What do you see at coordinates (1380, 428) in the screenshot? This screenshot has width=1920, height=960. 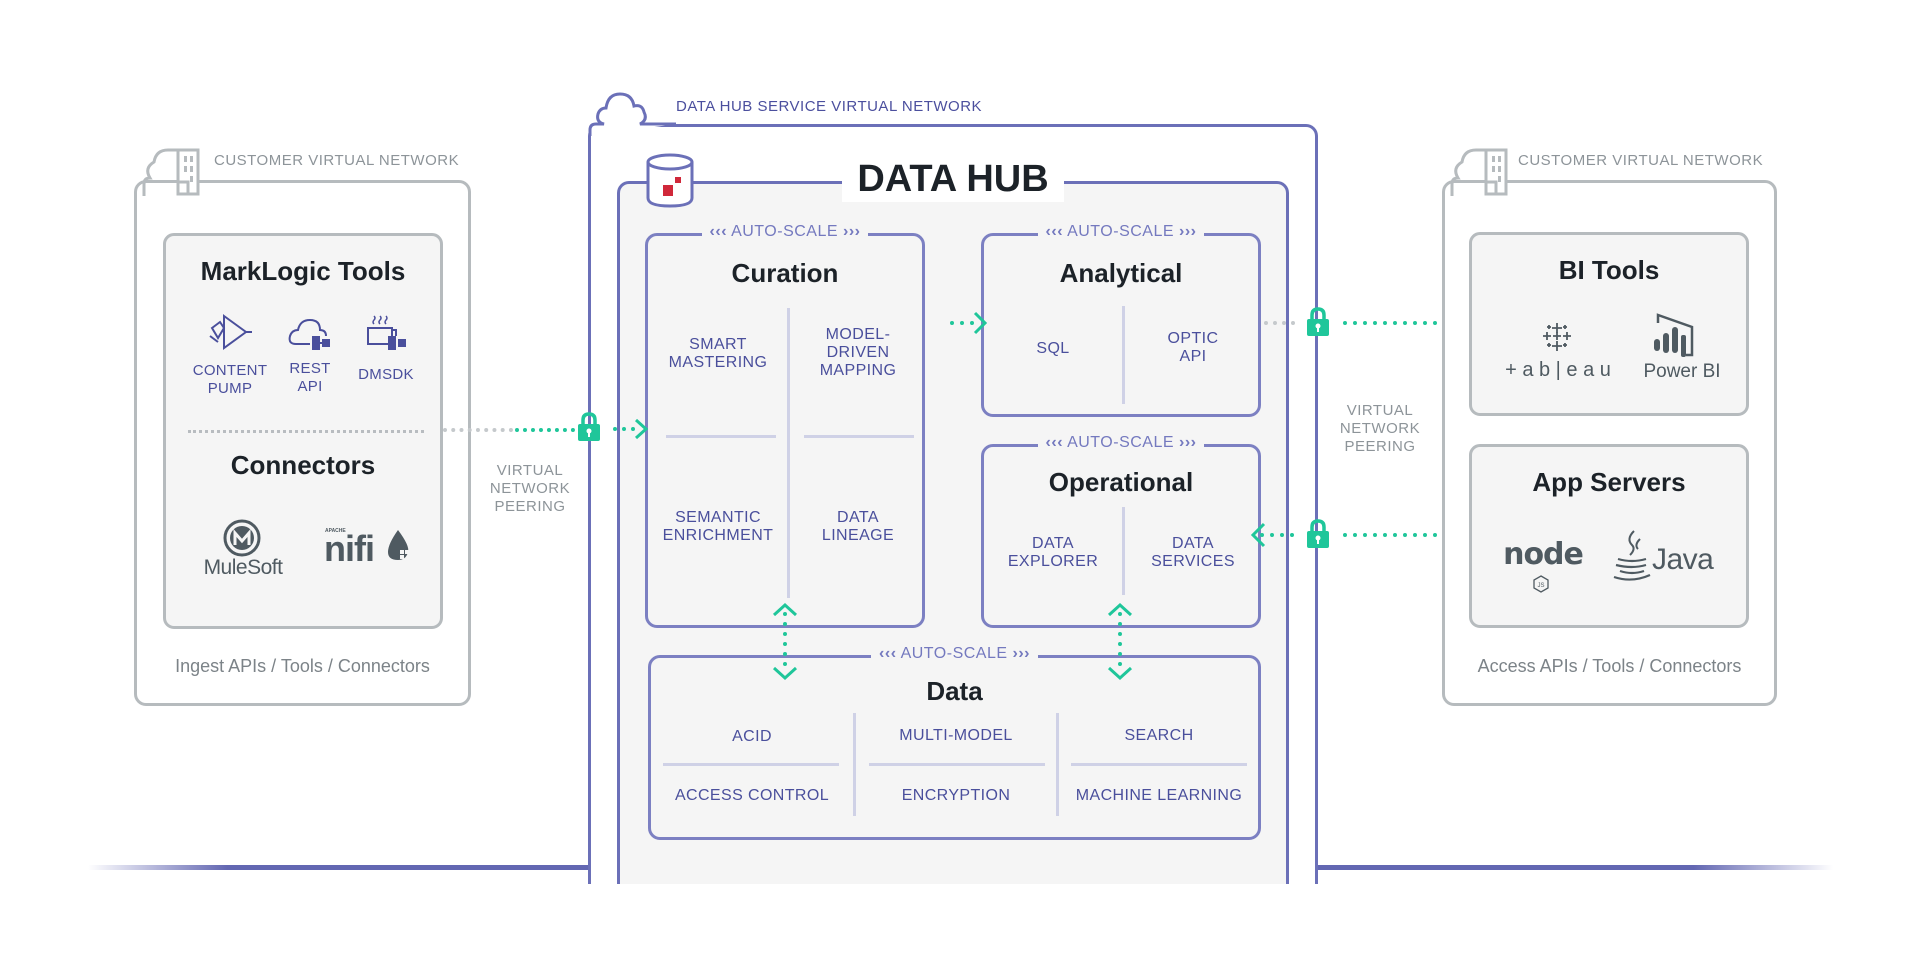 I see `right-peering-label: VIRTUAL NETWORK PEERING` at bounding box center [1380, 428].